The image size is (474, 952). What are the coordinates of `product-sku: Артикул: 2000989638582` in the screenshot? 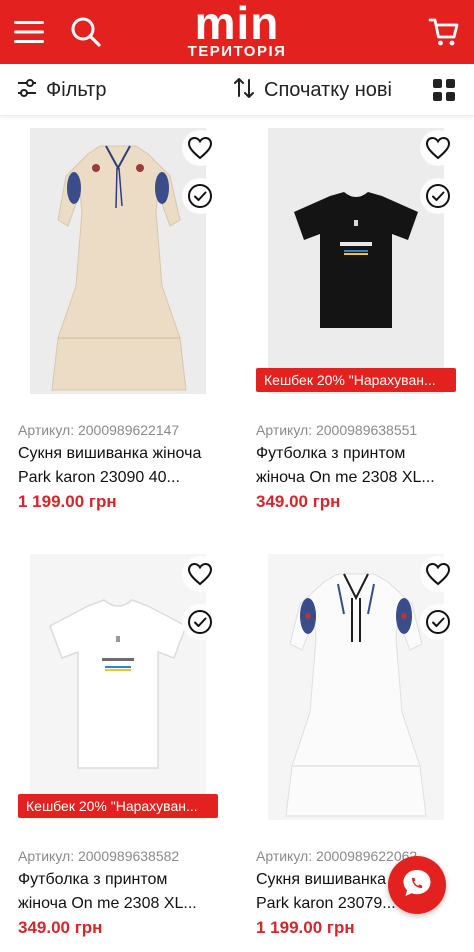 It's located at (99, 856).